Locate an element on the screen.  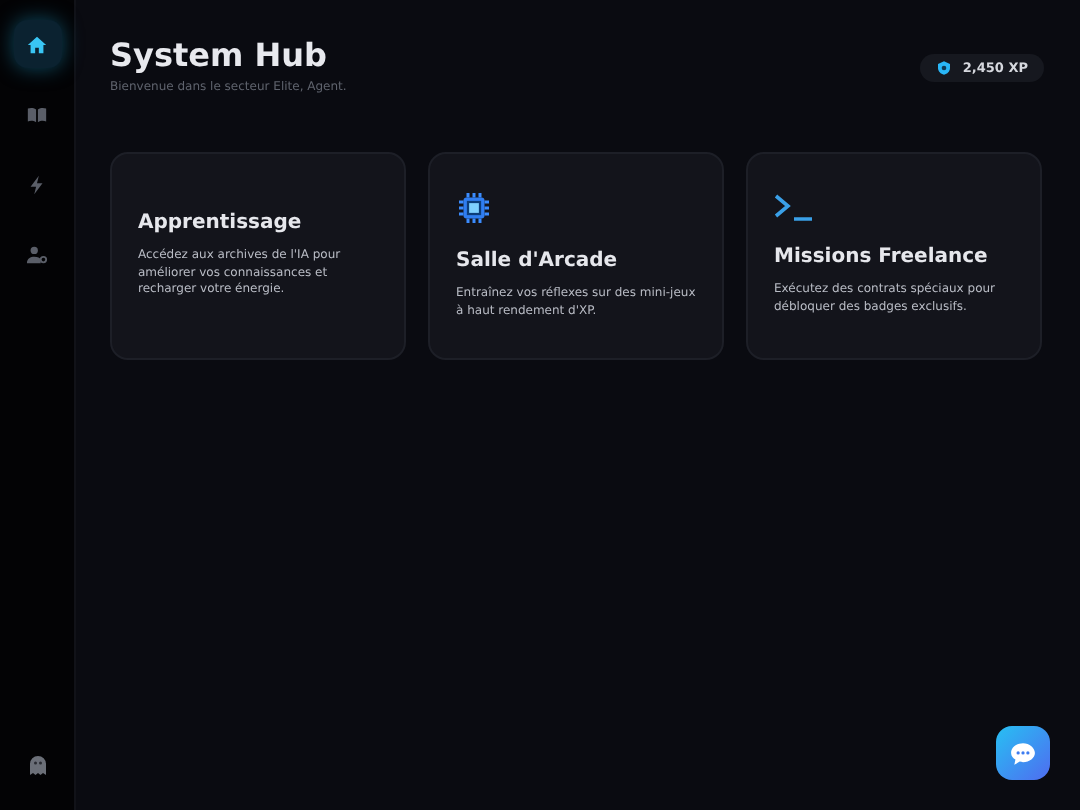
chat-icon is located at coordinates (1023, 753).